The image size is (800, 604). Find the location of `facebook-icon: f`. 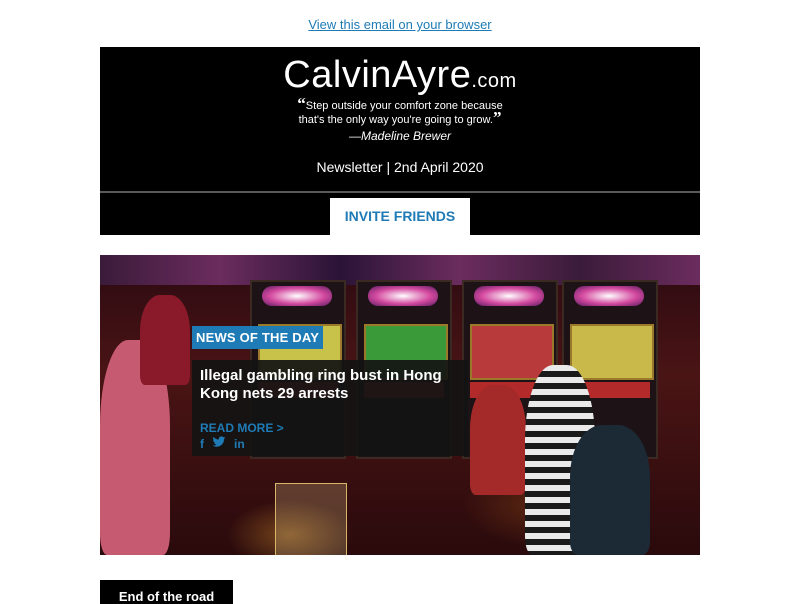

facebook-icon: f is located at coordinates (202, 444).